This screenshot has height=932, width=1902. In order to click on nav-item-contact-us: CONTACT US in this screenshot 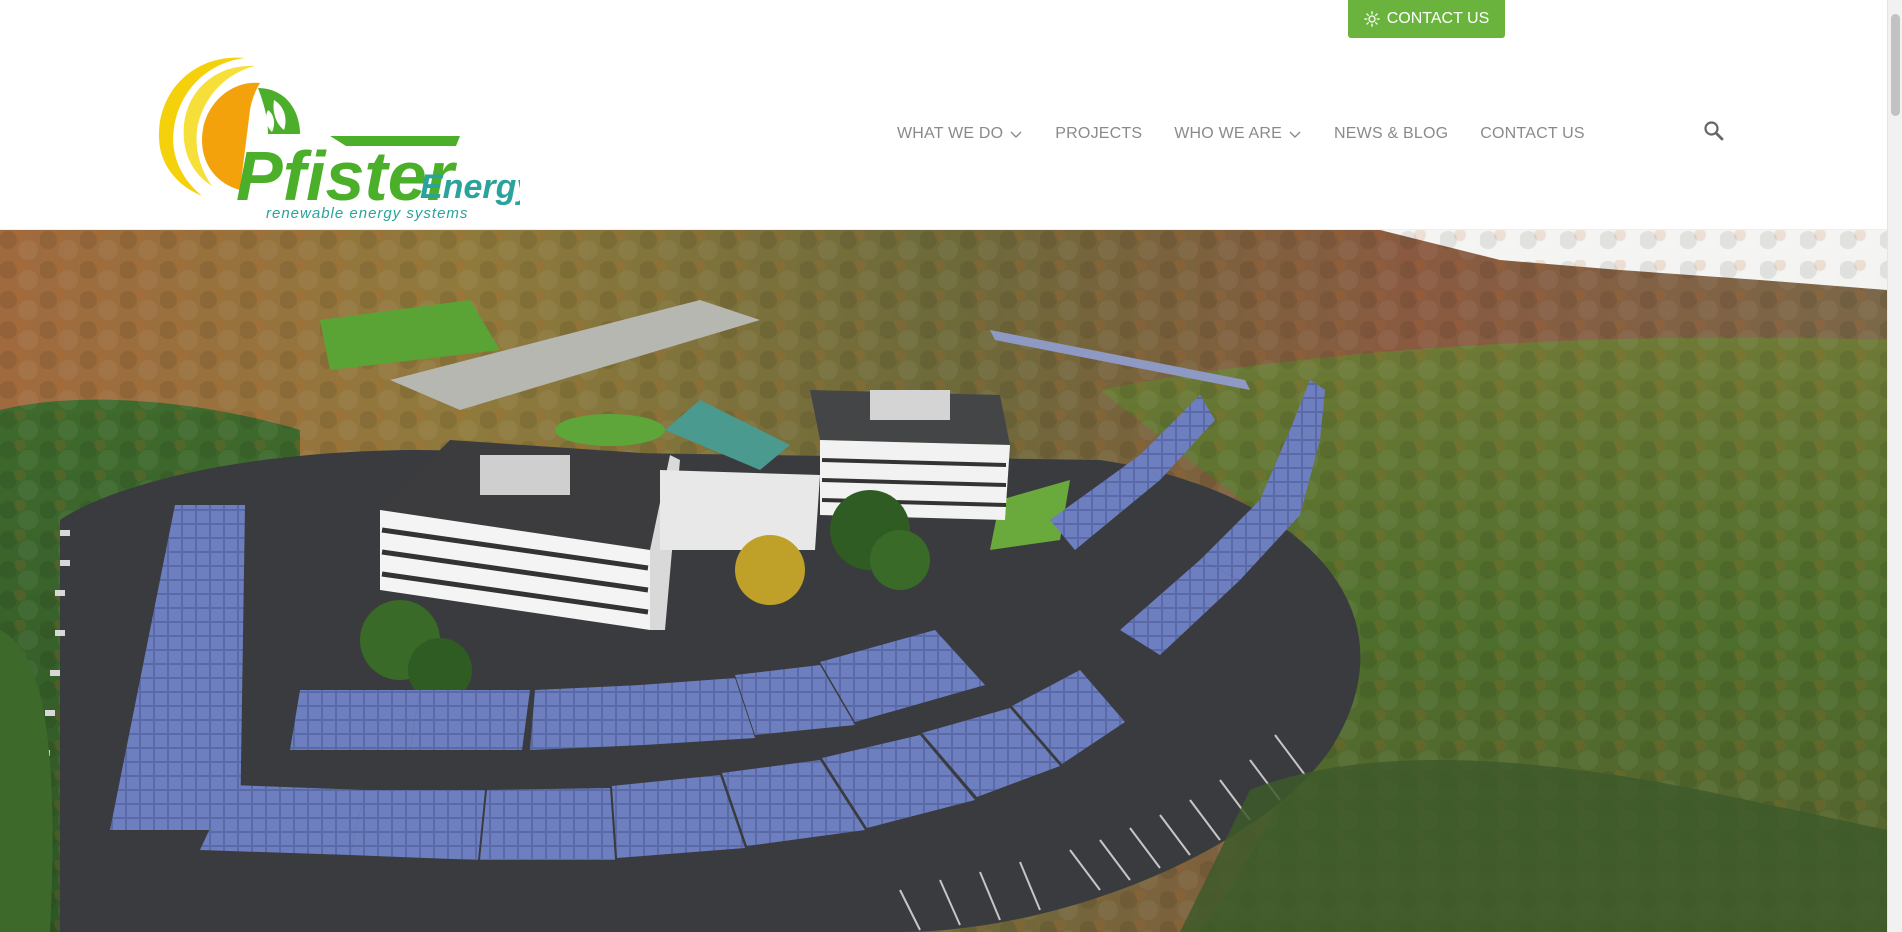, I will do `click(1532, 134)`.